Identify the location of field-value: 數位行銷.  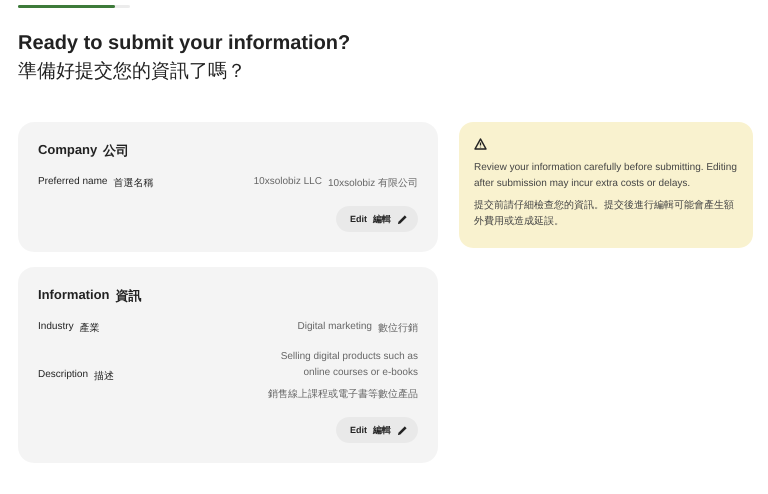
(398, 328).